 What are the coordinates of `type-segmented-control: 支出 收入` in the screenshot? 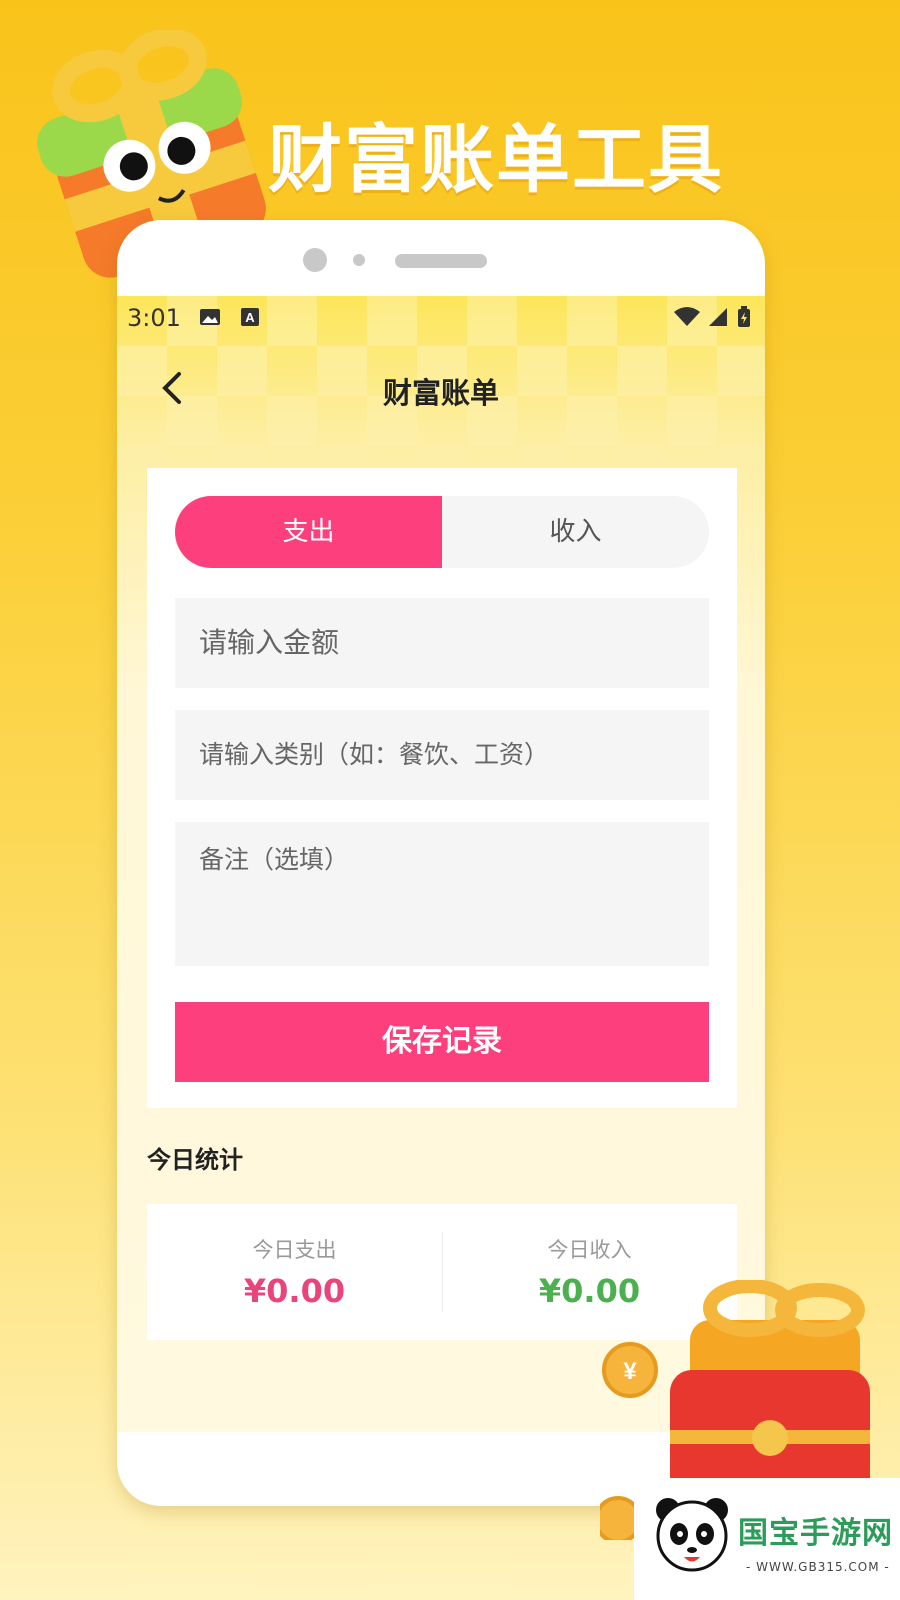 It's located at (442, 532).